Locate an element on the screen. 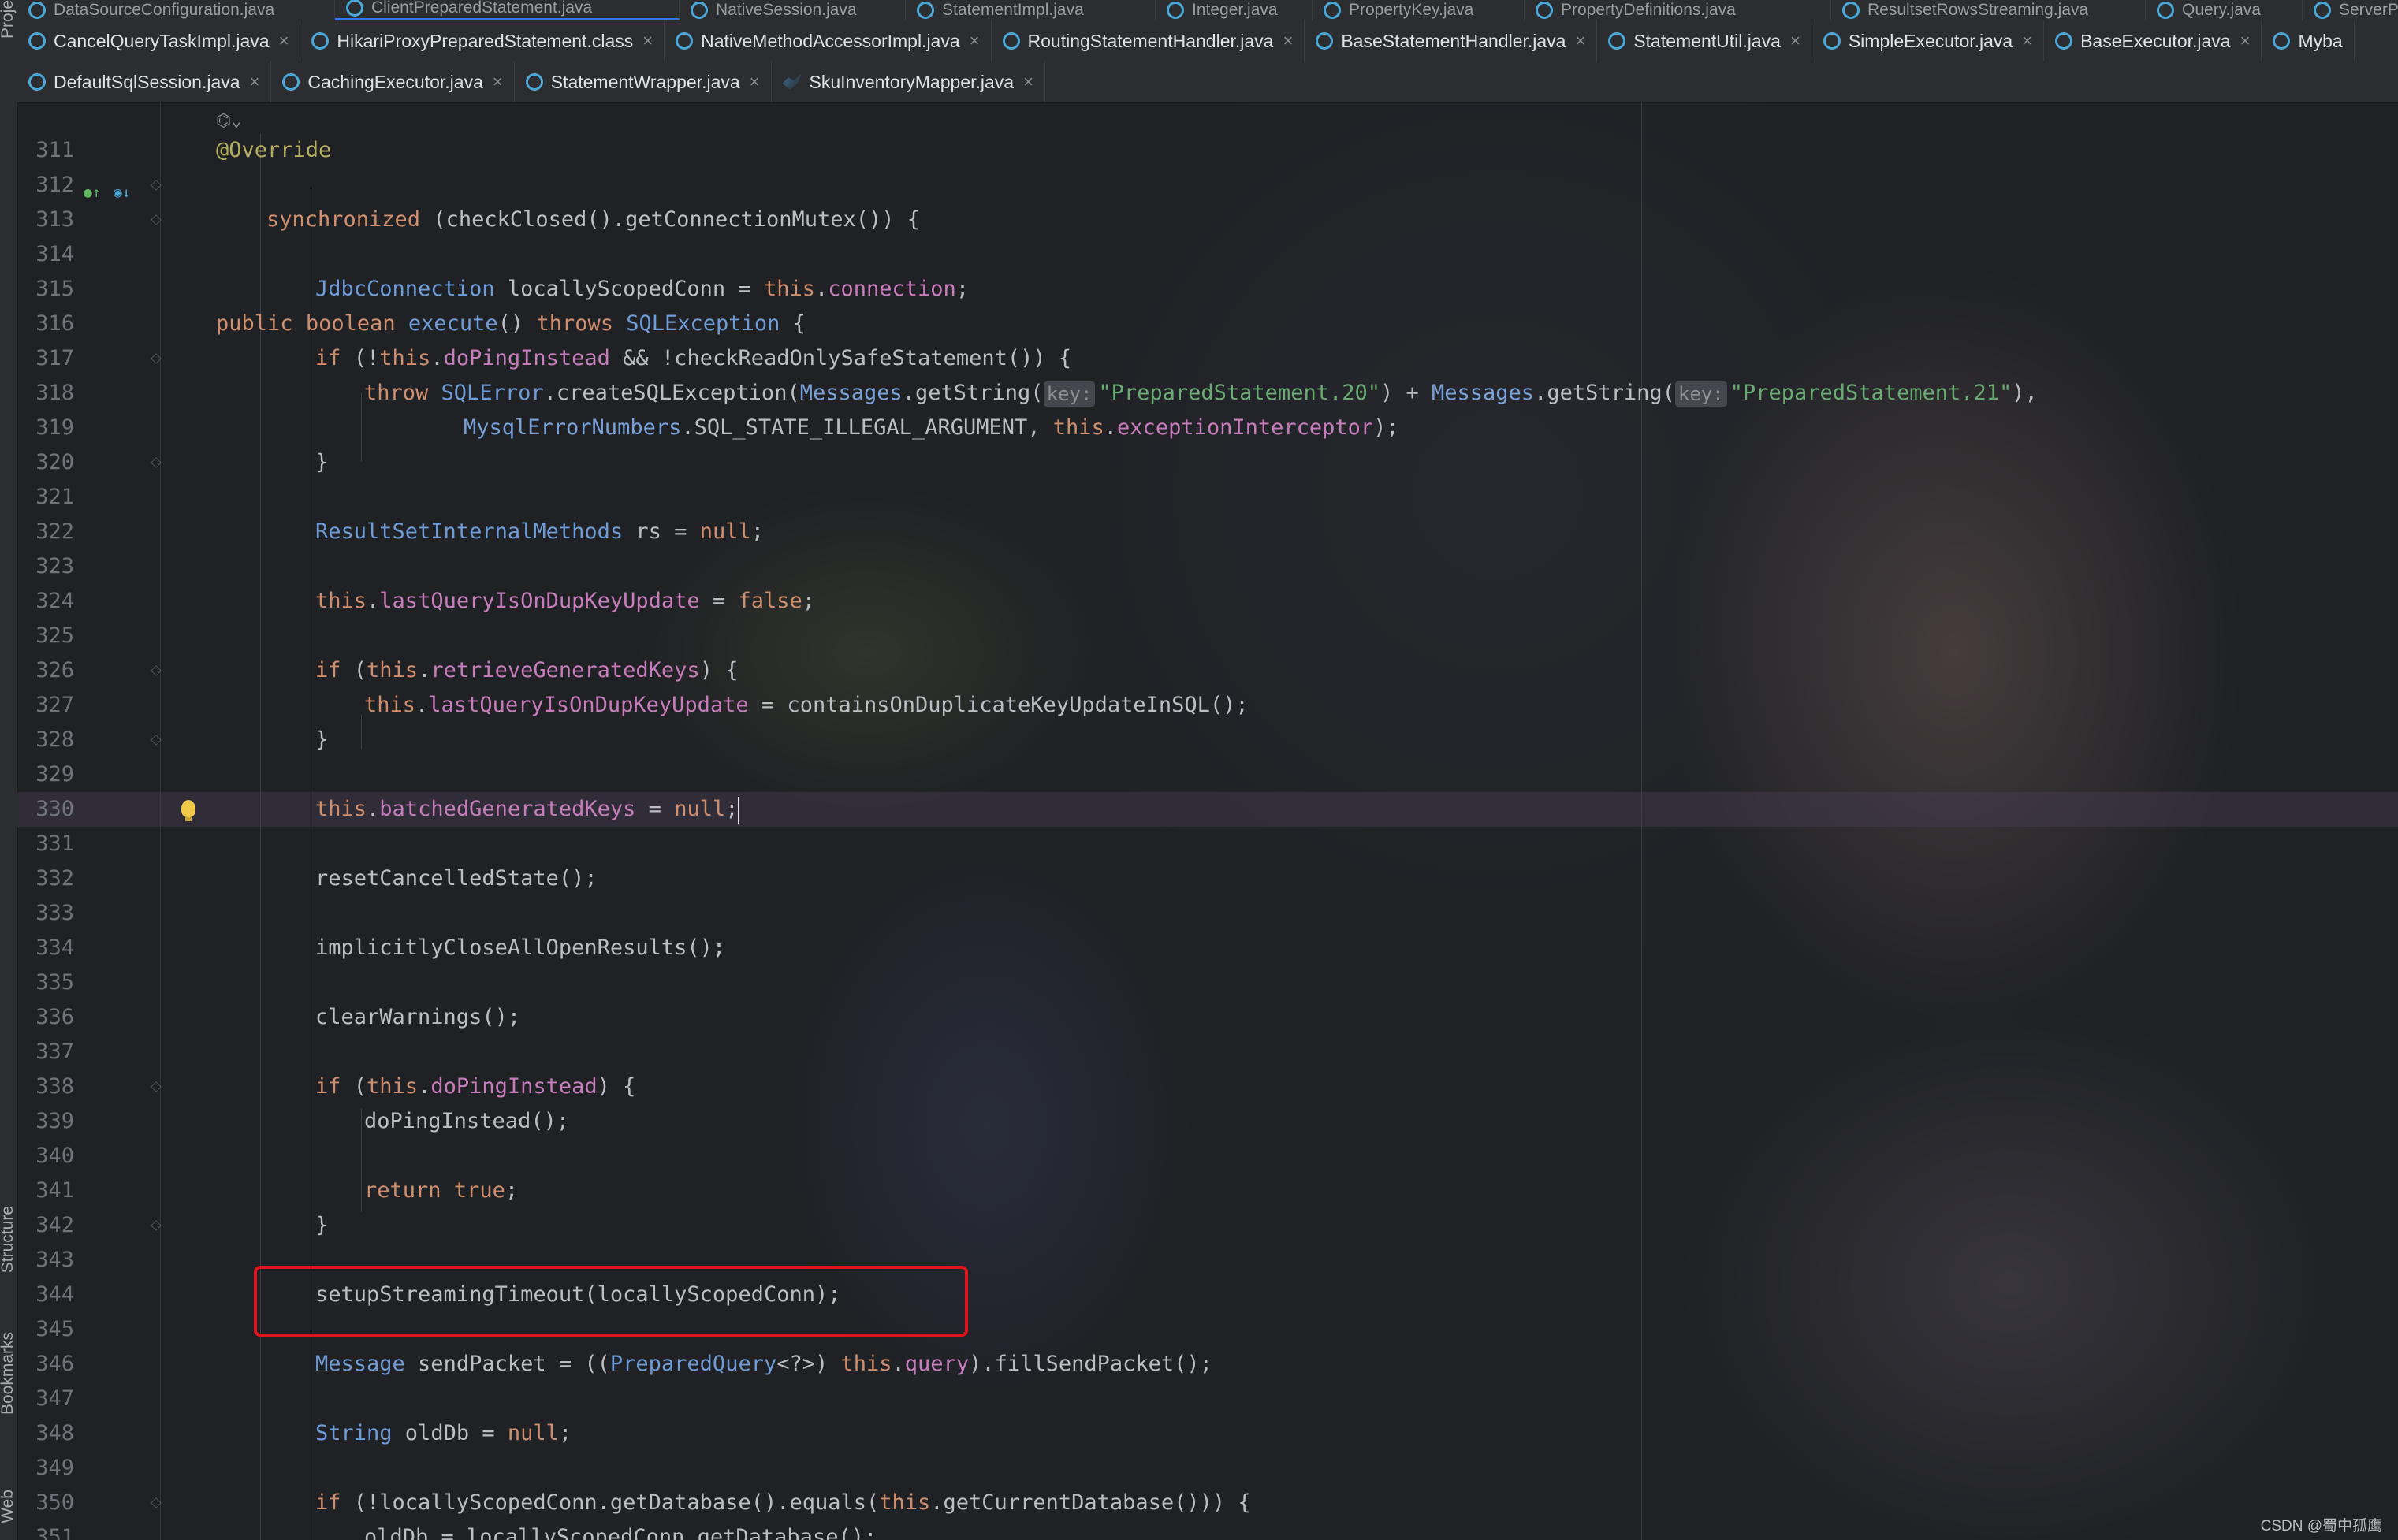 The image size is (2398, 1540). code-line-342: 342} is located at coordinates (182, 1225).